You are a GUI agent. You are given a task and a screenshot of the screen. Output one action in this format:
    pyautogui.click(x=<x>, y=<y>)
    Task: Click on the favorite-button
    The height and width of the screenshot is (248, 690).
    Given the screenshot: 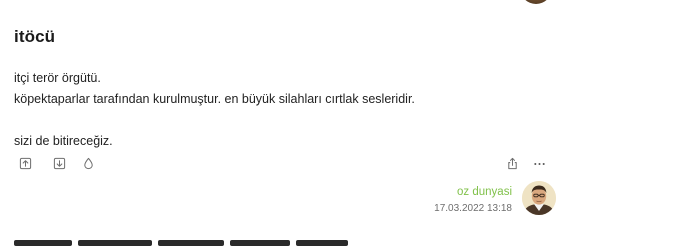 What is the action you would take?
    pyautogui.click(x=88, y=163)
    